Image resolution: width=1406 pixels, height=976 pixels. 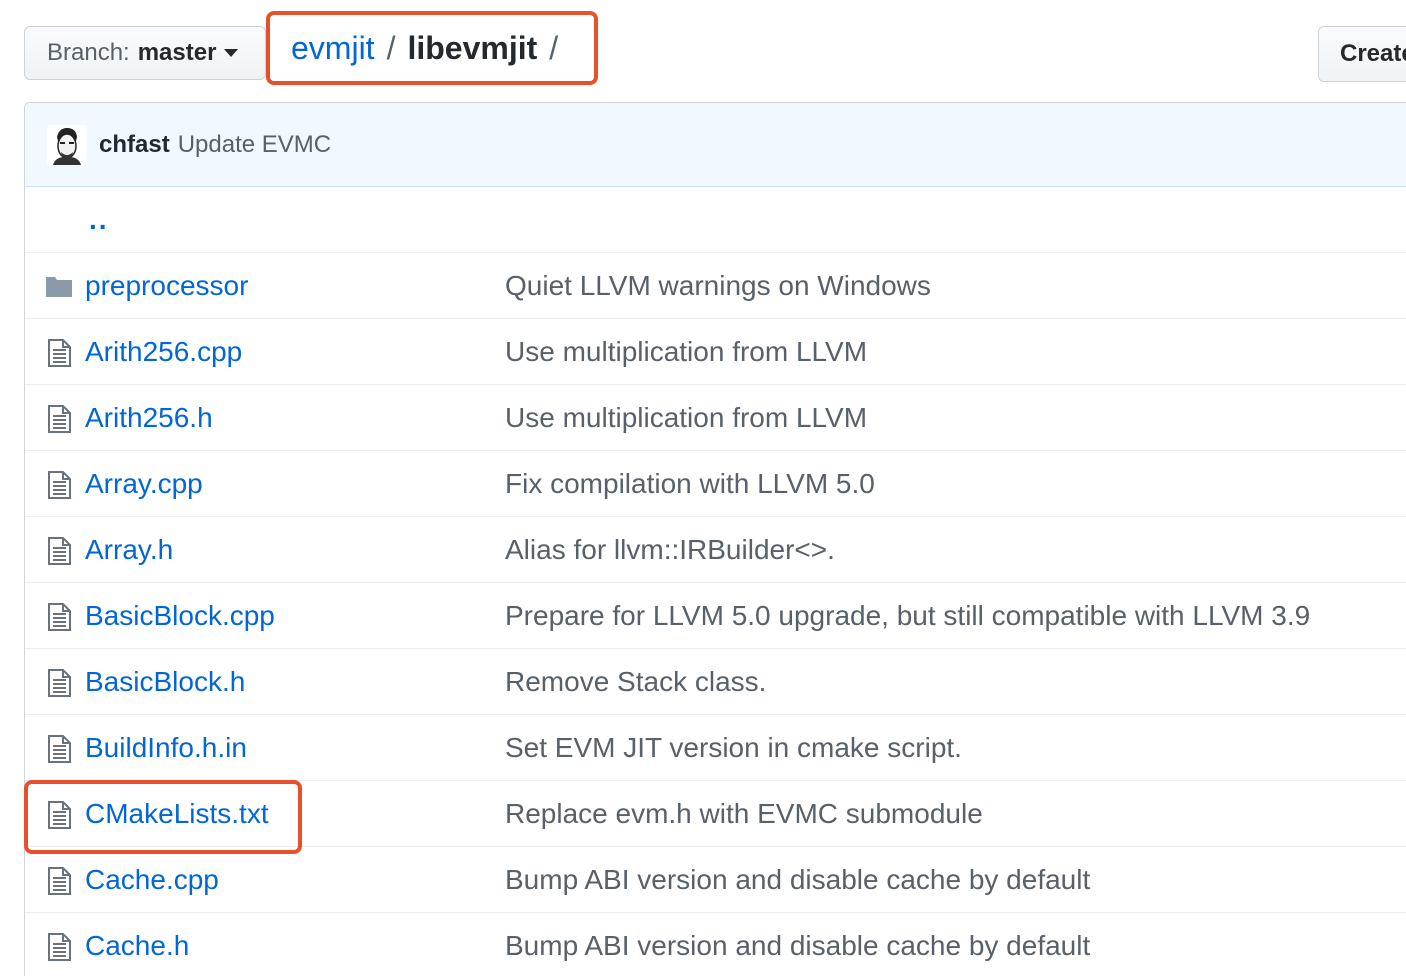 I want to click on file-row: Arith256.h Use multiplication from LLVM, so click(x=715, y=418).